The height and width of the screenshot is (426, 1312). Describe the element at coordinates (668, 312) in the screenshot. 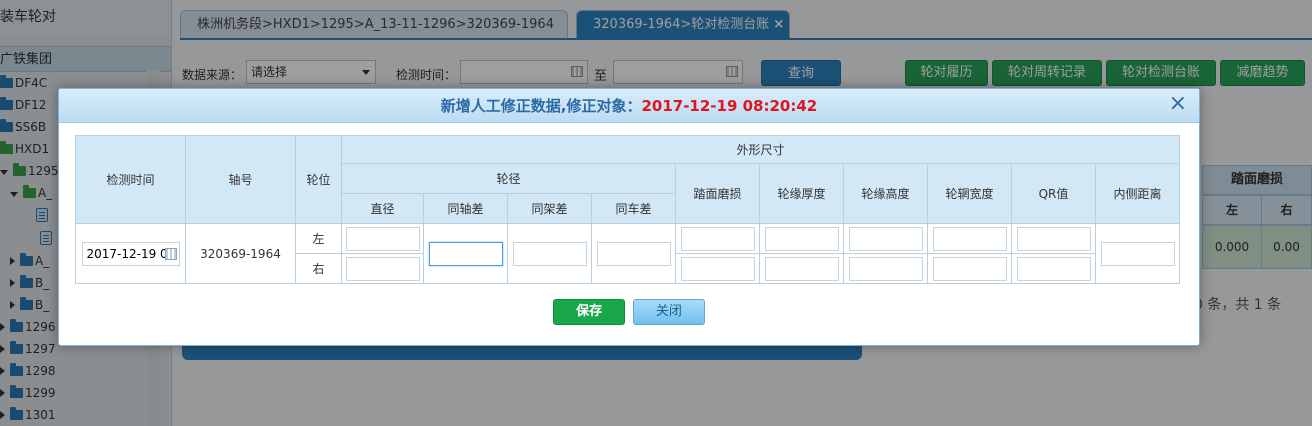

I see `close-button: 关闭` at that location.